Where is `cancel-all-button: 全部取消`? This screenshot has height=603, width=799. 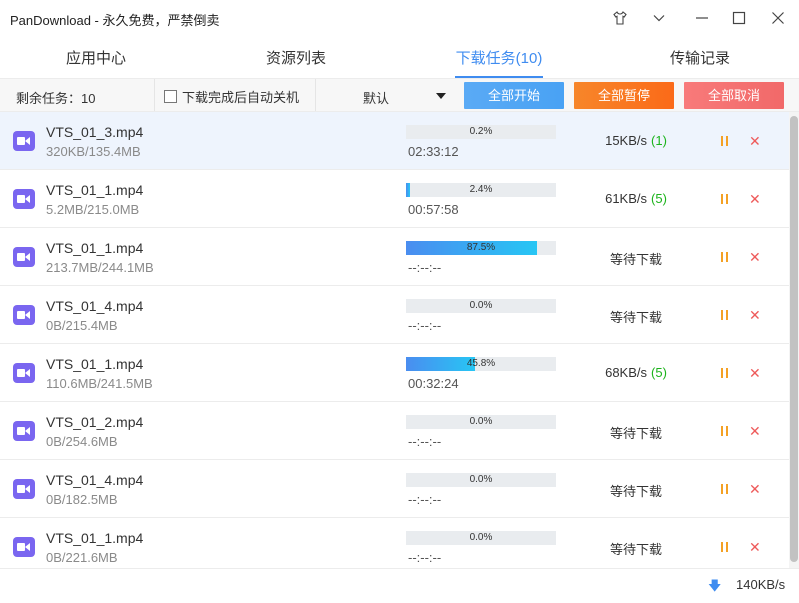 cancel-all-button: 全部取消 is located at coordinates (734, 95).